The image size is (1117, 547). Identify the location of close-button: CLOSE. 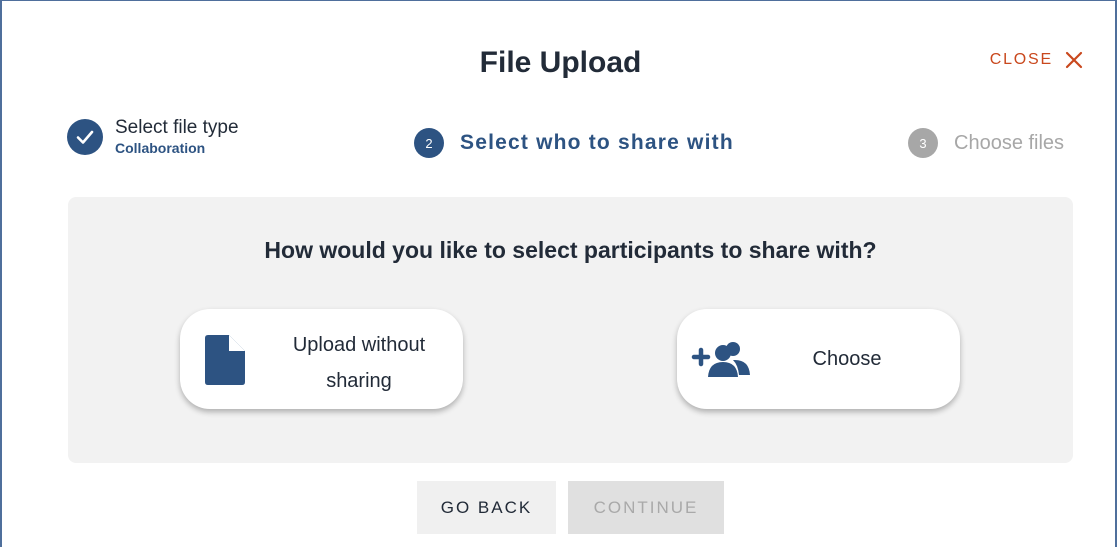
(1036, 60).